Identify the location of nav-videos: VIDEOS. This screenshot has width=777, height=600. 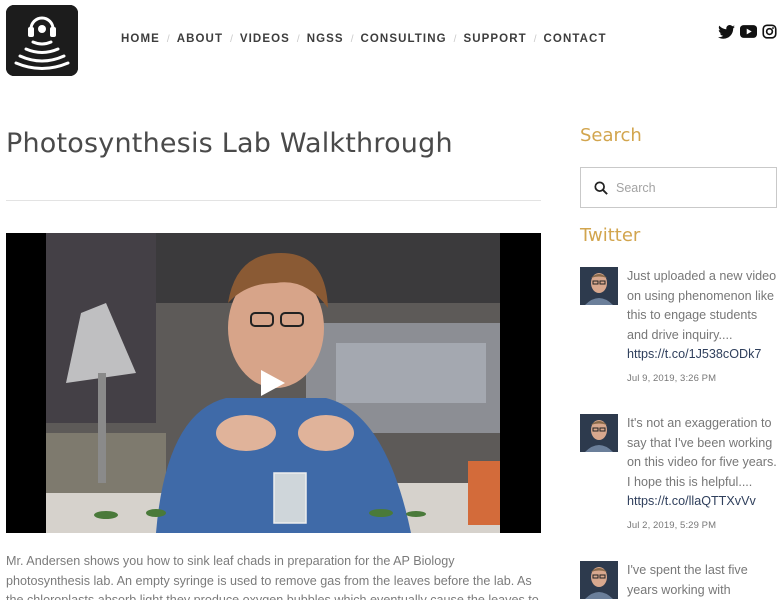
(265, 39).